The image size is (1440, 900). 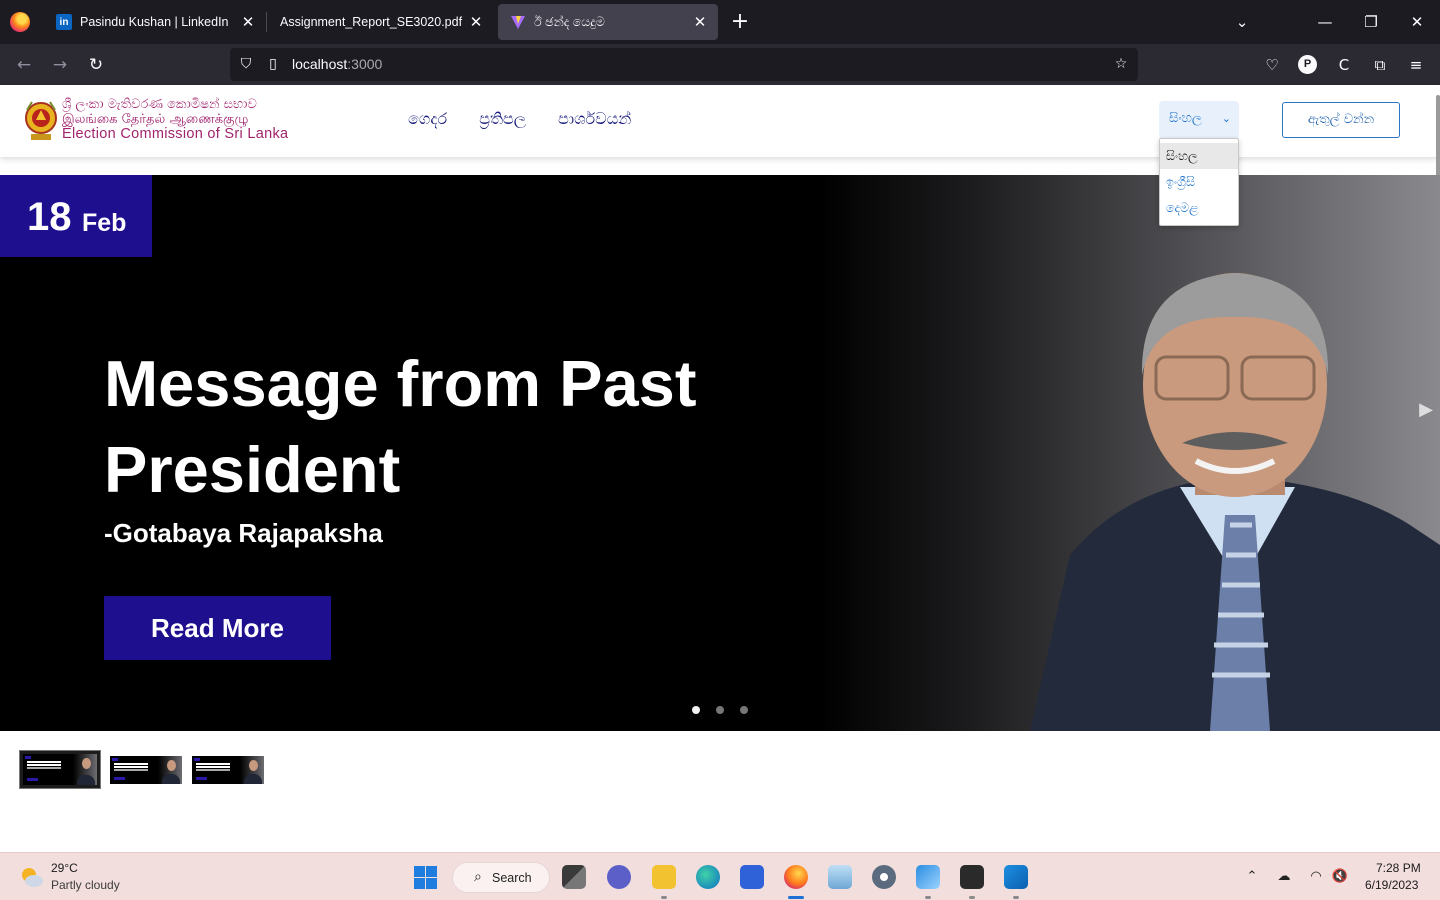 I want to click on extension-c-icon: C, so click(x=1344, y=65).